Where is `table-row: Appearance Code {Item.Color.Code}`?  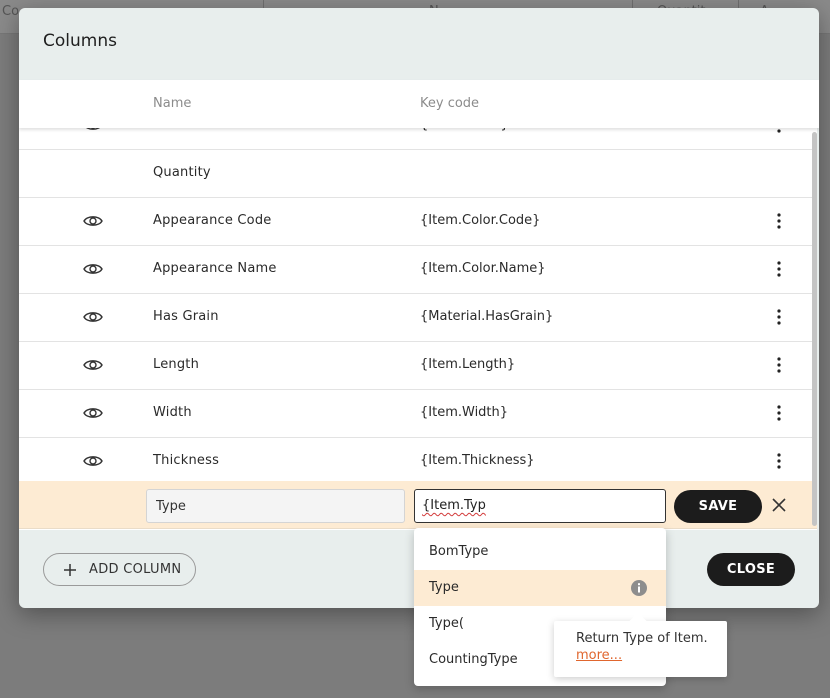
table-row: Appearance Code {Item.Color.Code} is located at coordinates (418, 222).